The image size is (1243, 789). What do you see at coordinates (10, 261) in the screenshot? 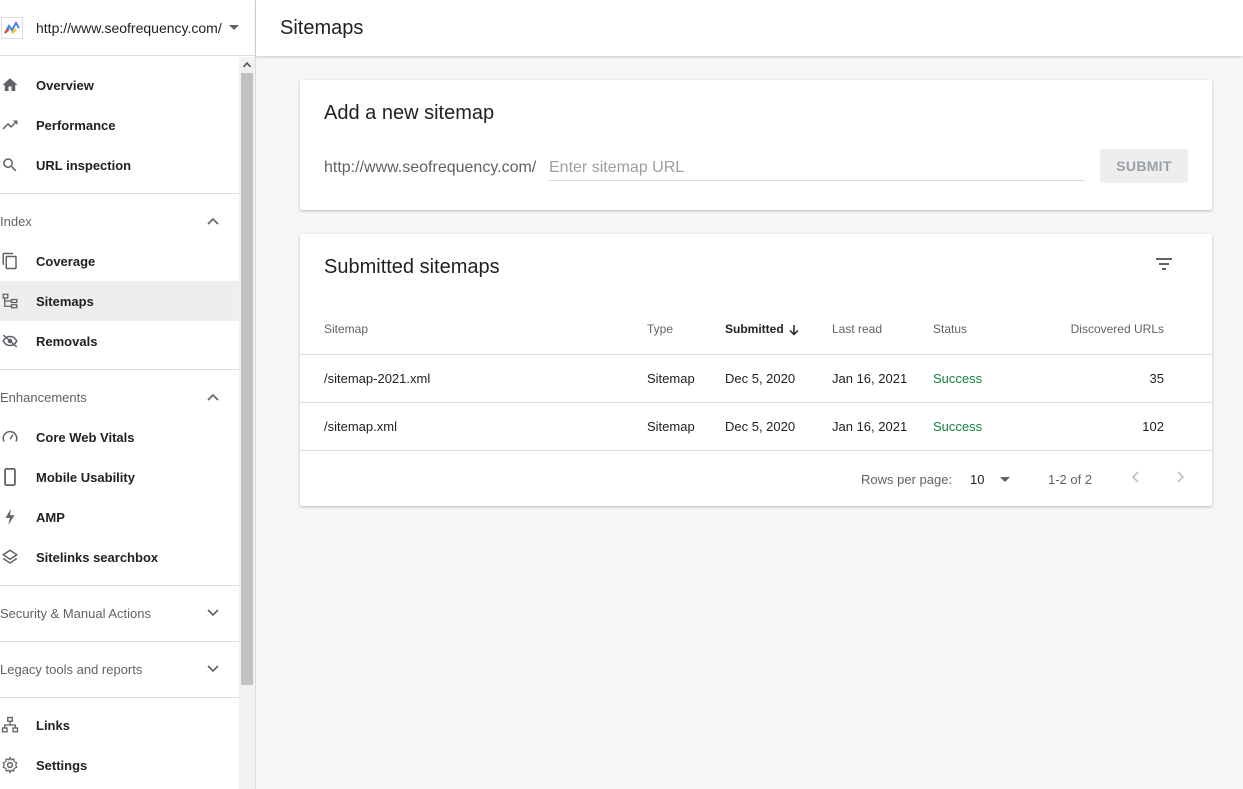
I see `copy-icon` at bounding box center [10, 261].